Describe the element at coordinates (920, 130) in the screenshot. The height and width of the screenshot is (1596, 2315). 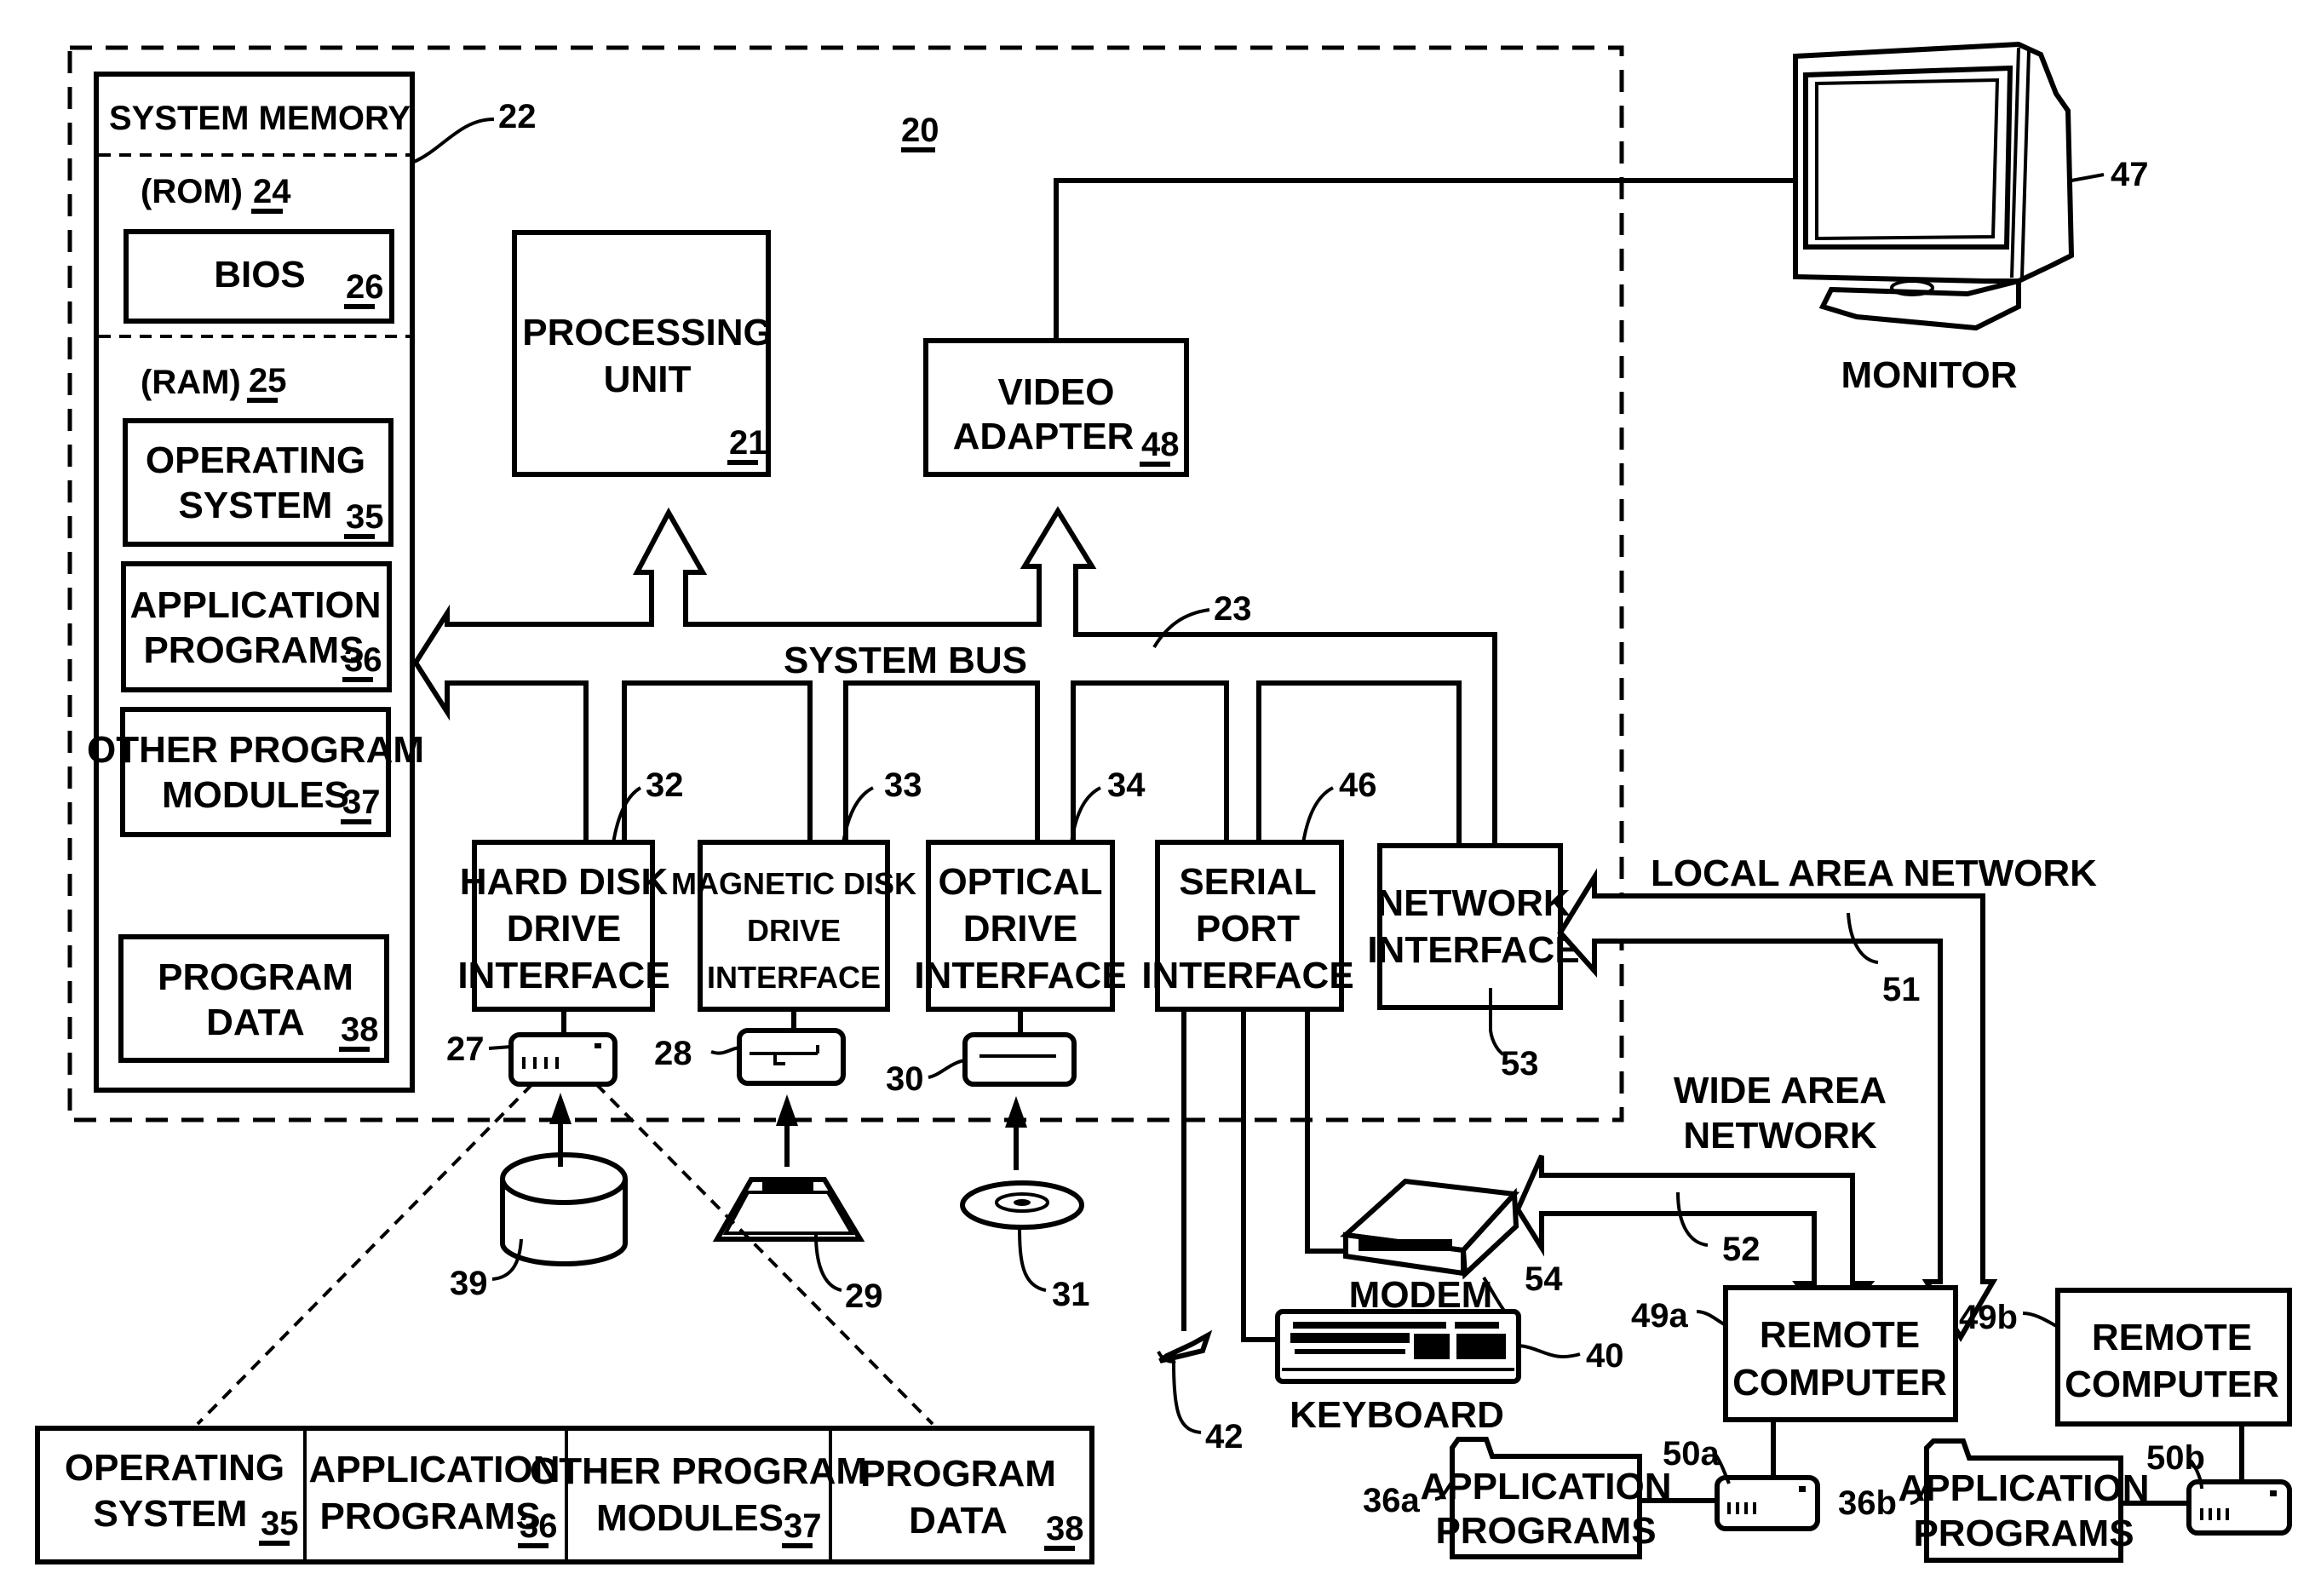
I see `computer-ref: 20` at that location.